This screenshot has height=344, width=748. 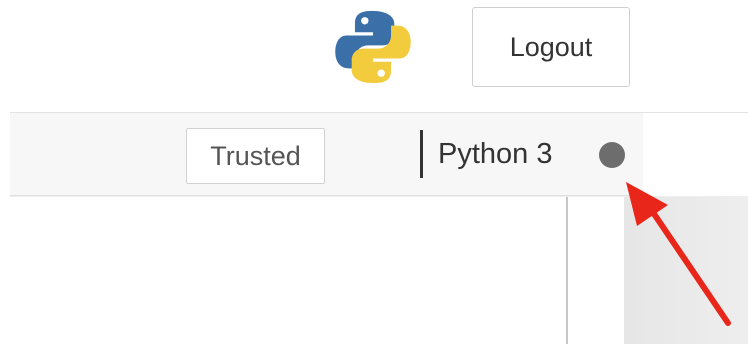 What do you see at coordinates (686, 270) in the screenshot?
I see `notebook-site-background` at bounding box center [686, 270].